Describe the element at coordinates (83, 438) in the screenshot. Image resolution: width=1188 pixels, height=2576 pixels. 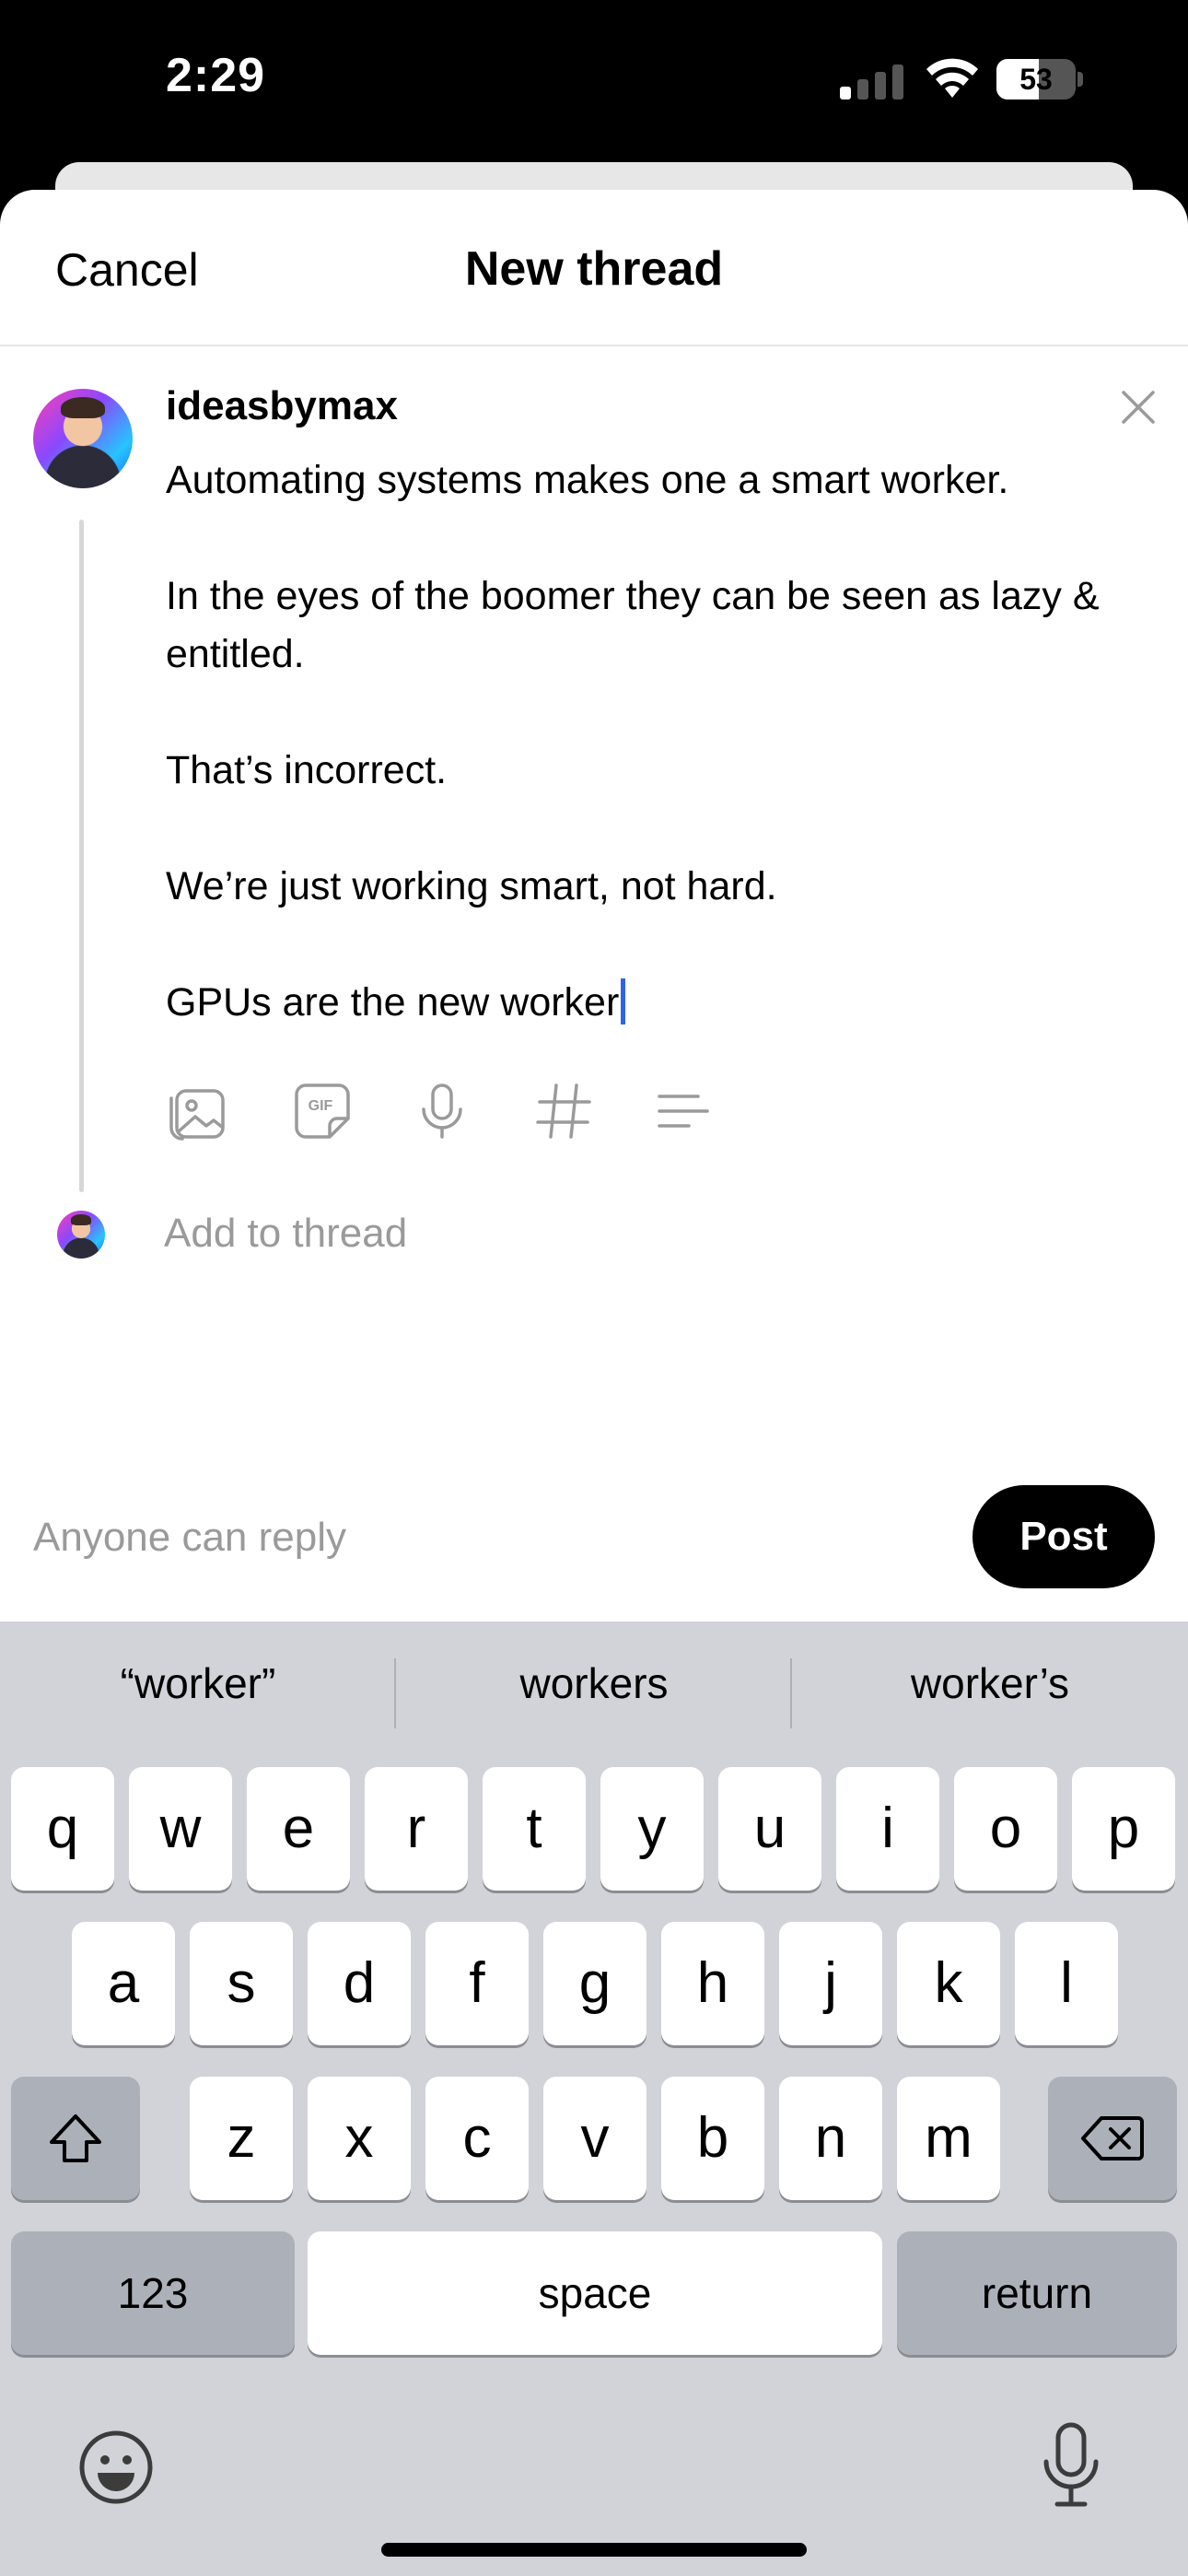
I see `avatar` at that location.